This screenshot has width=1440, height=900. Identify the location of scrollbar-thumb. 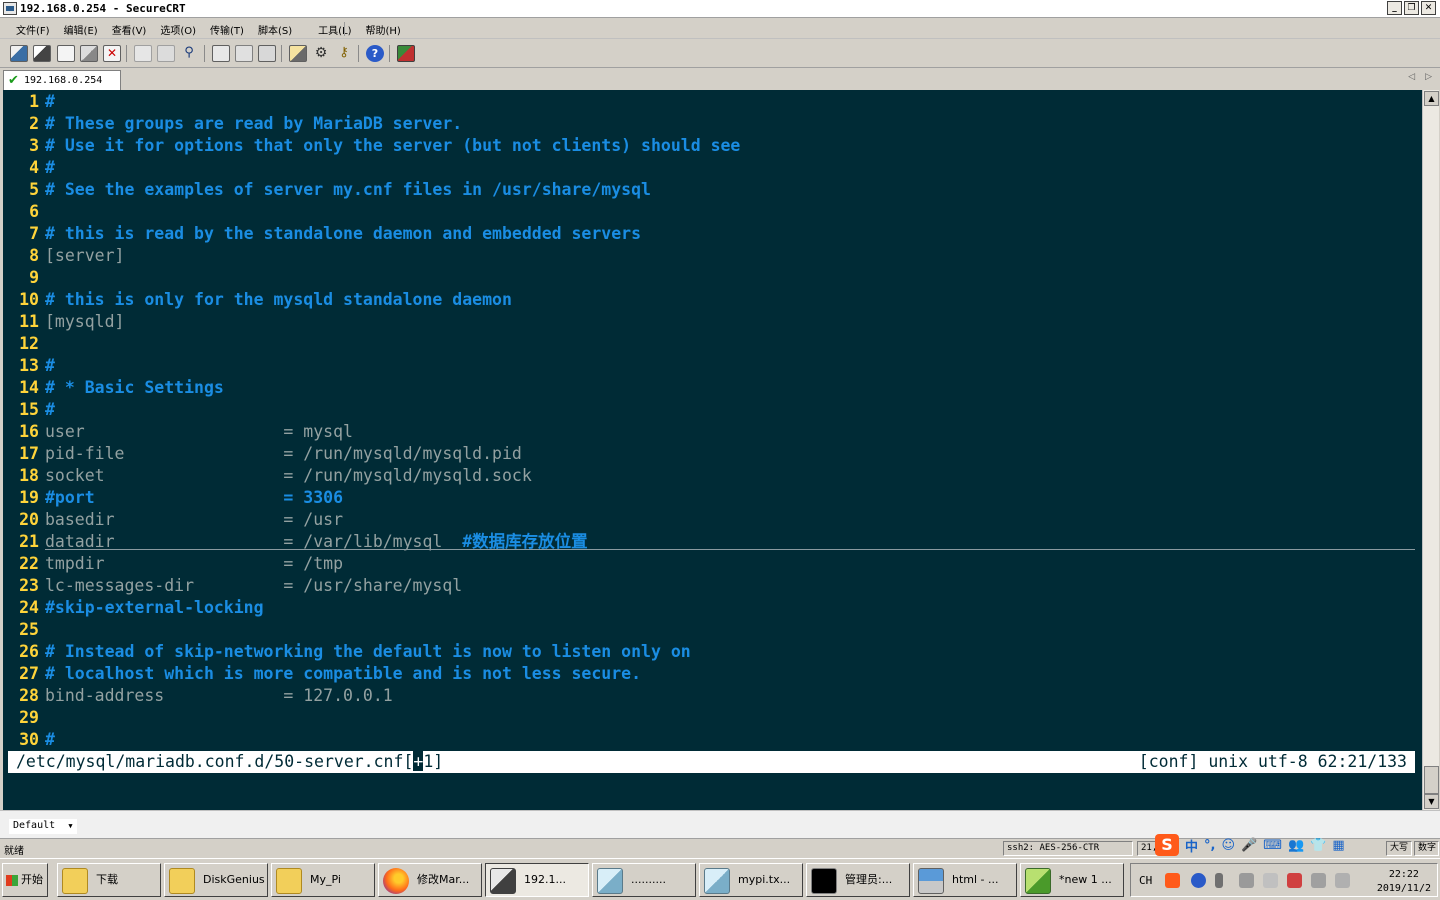
(1431, 780).